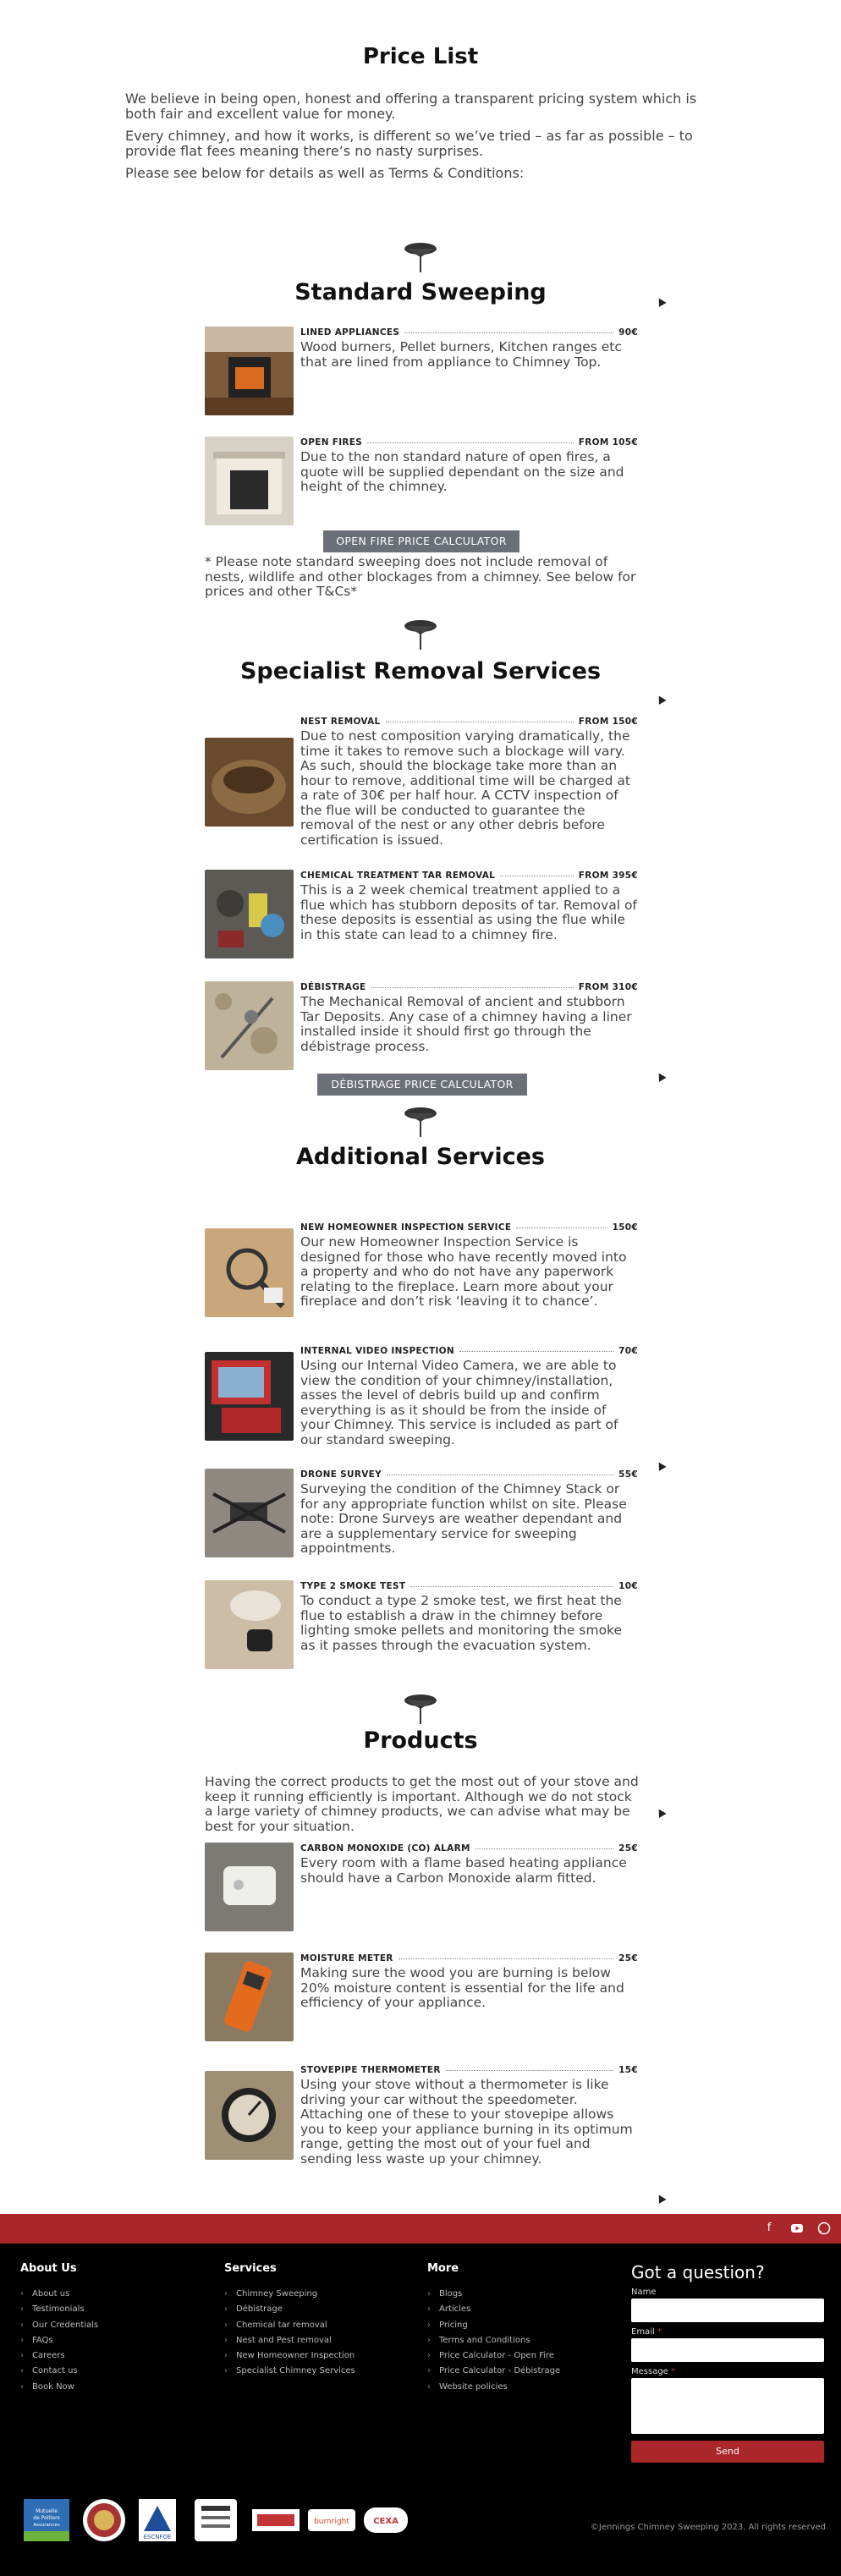 The height and width of the screenshot is (2576, 841). What do you see at coordinates (824, 2228) in the screenshot?
I see `whatsapp-icon` at bounding box center [824, 2228].